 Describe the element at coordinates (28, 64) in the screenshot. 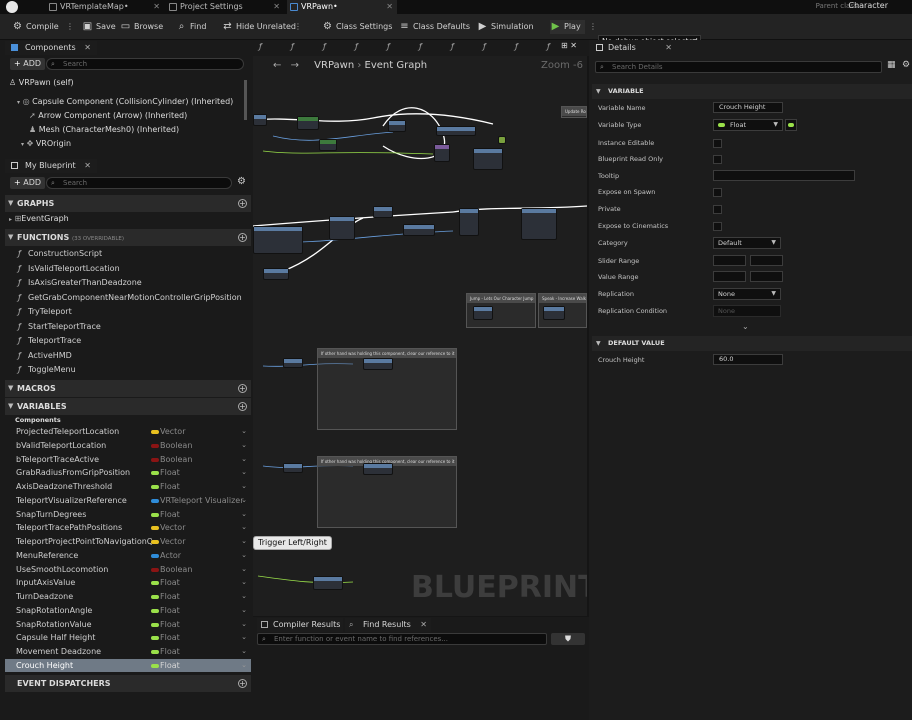

I see `add-component-button: + ADD` at that location.